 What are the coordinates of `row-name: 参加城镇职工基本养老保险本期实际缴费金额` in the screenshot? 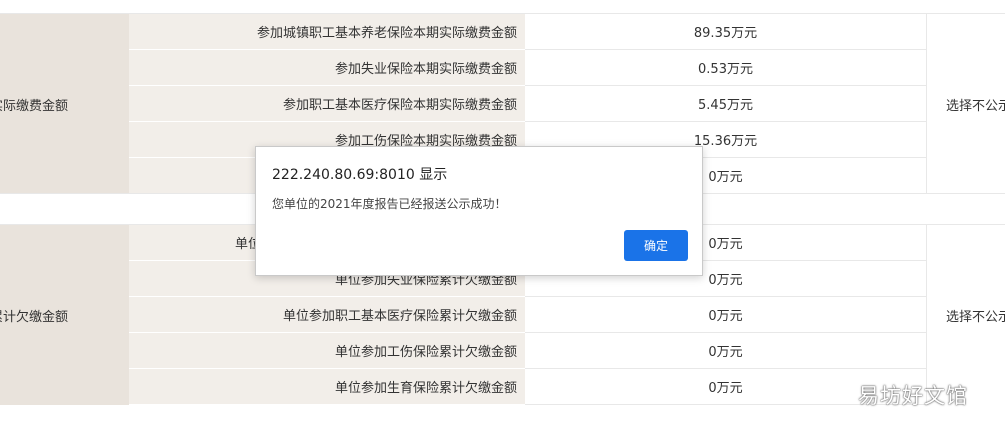 It's located at (327, 32).